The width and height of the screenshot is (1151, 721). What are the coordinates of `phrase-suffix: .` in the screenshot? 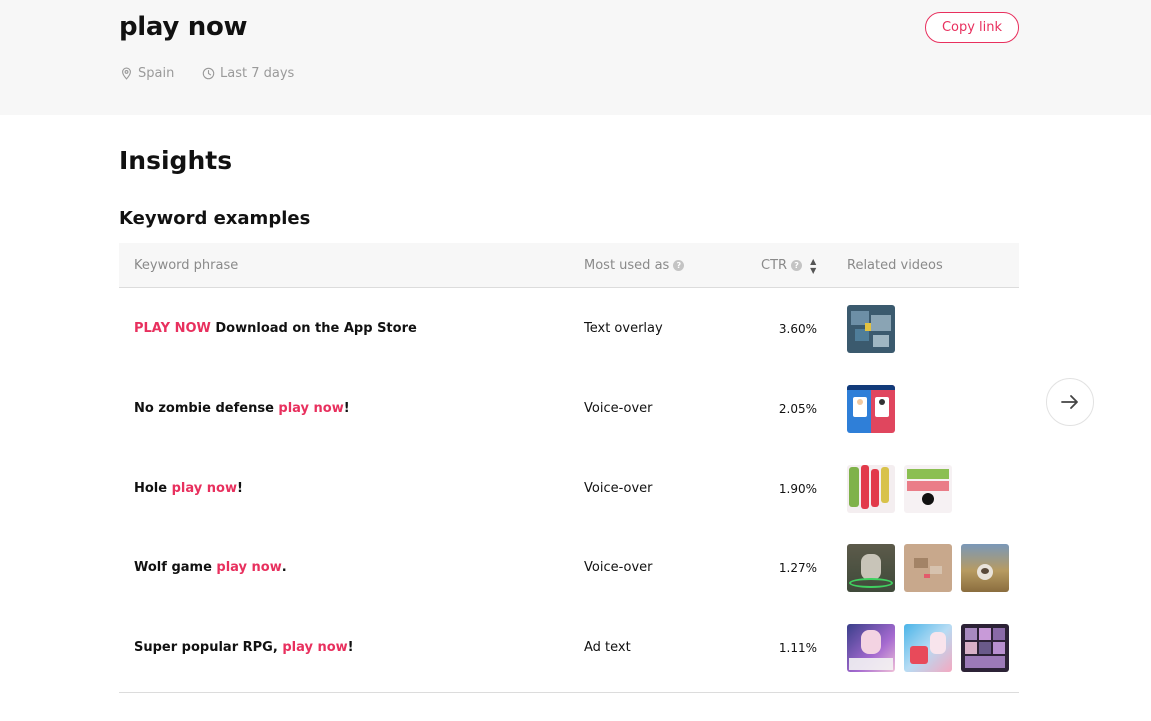 It's located at (284, 567).